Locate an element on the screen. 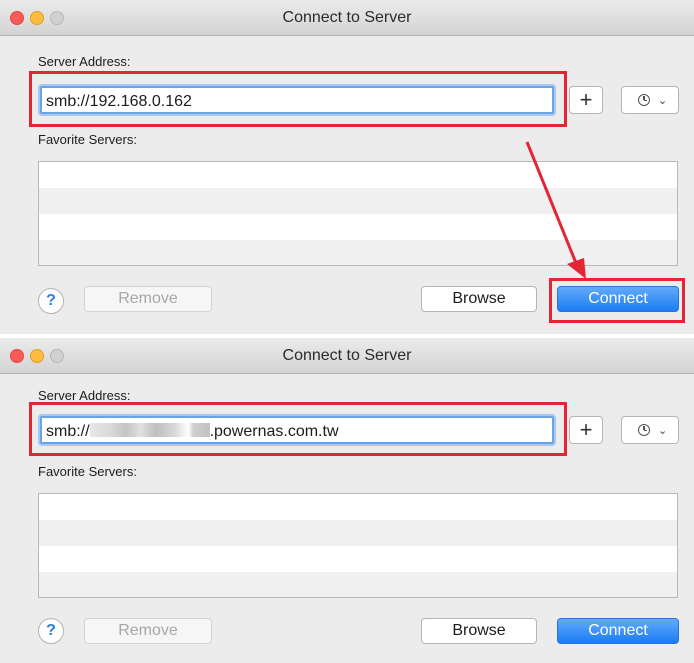 The width and height of the screenshot is (694, 663). connect-highlight-box is located at coordinates (617, 300).